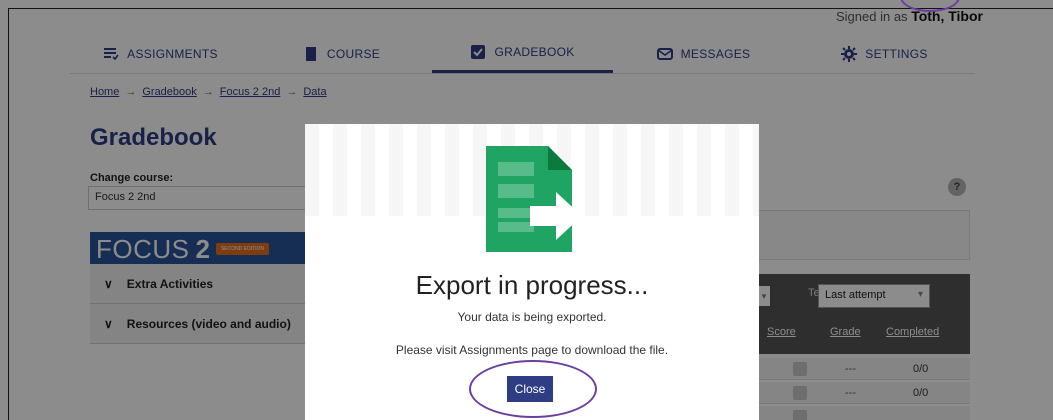 Image resolution: width=1053 pixels, height=420 pixels. Describe the element at coordinates (533, 389) in the screenshot. I see `annotation-circle` at that location.